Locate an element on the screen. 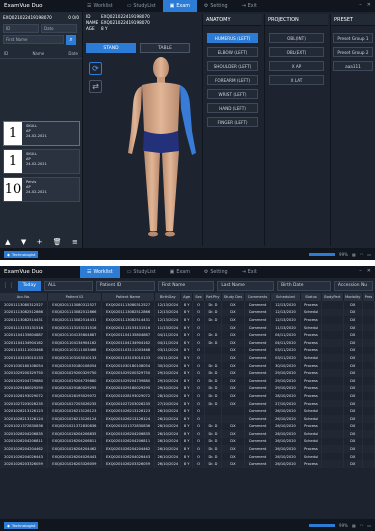 Image resolution: width=375 pixels, height=531 pixels. add-icon: + is located at coordinates (40, 242).